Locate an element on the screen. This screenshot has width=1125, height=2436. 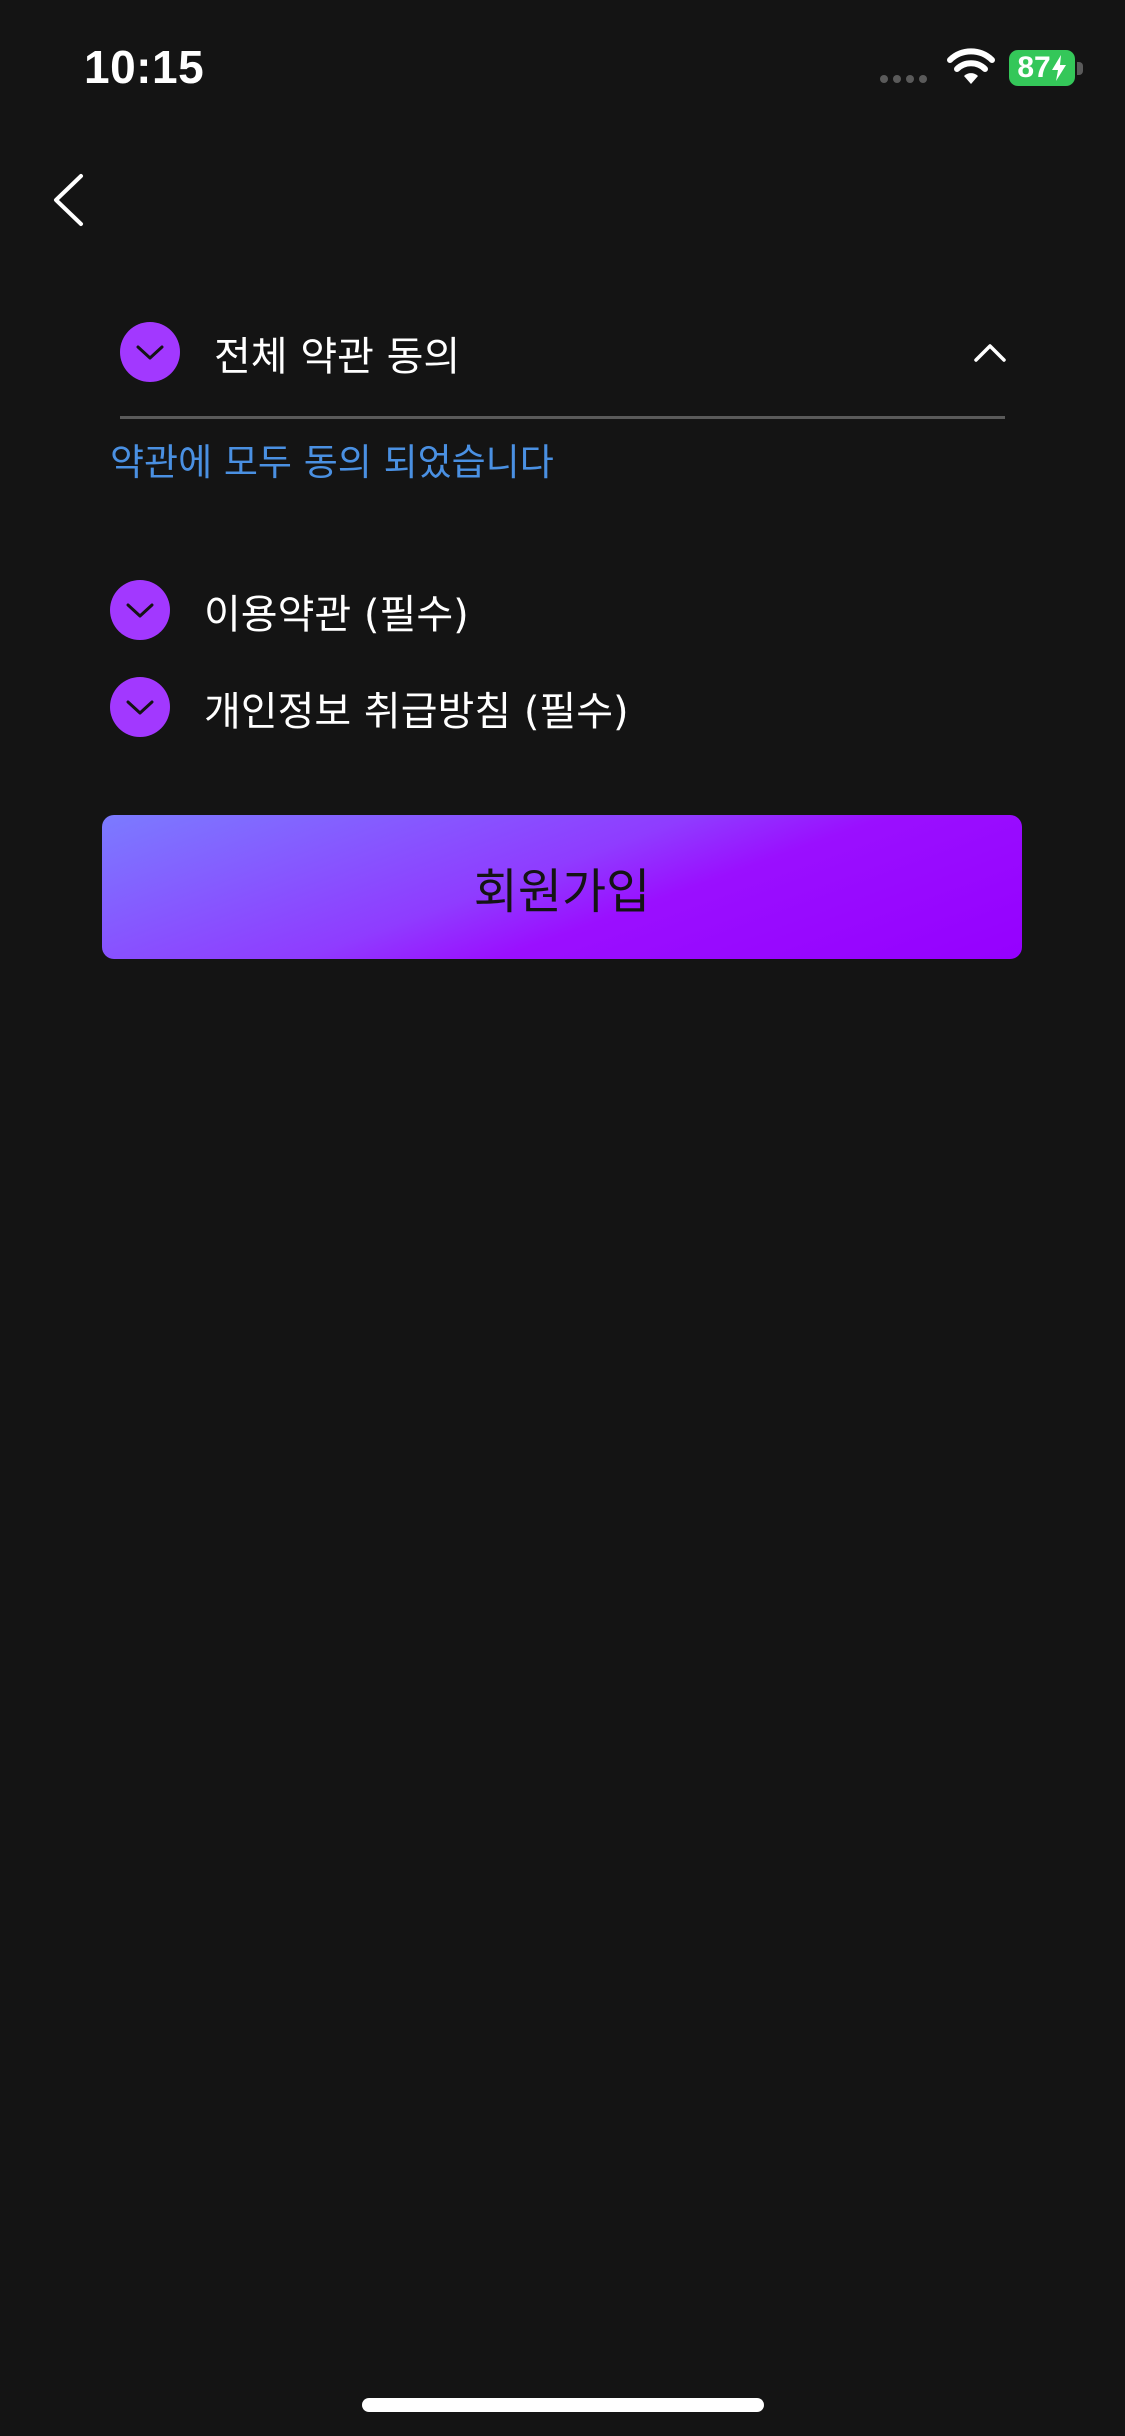
signup-button: 회원가입 is located at coordinates (562, 887).